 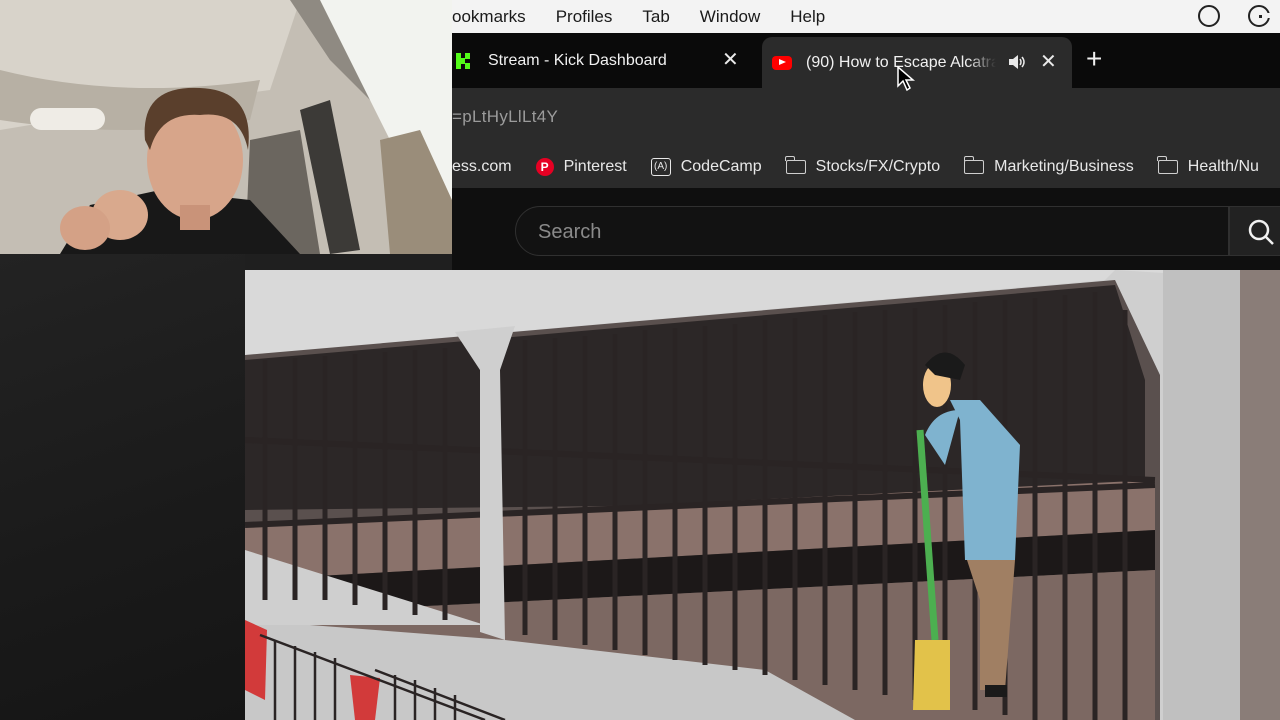 What do you see at coordinates (866, 117) in the screenshot?
I see `address-bar: =pLtHyLlLt4Y` at bounding box center [866, 117].